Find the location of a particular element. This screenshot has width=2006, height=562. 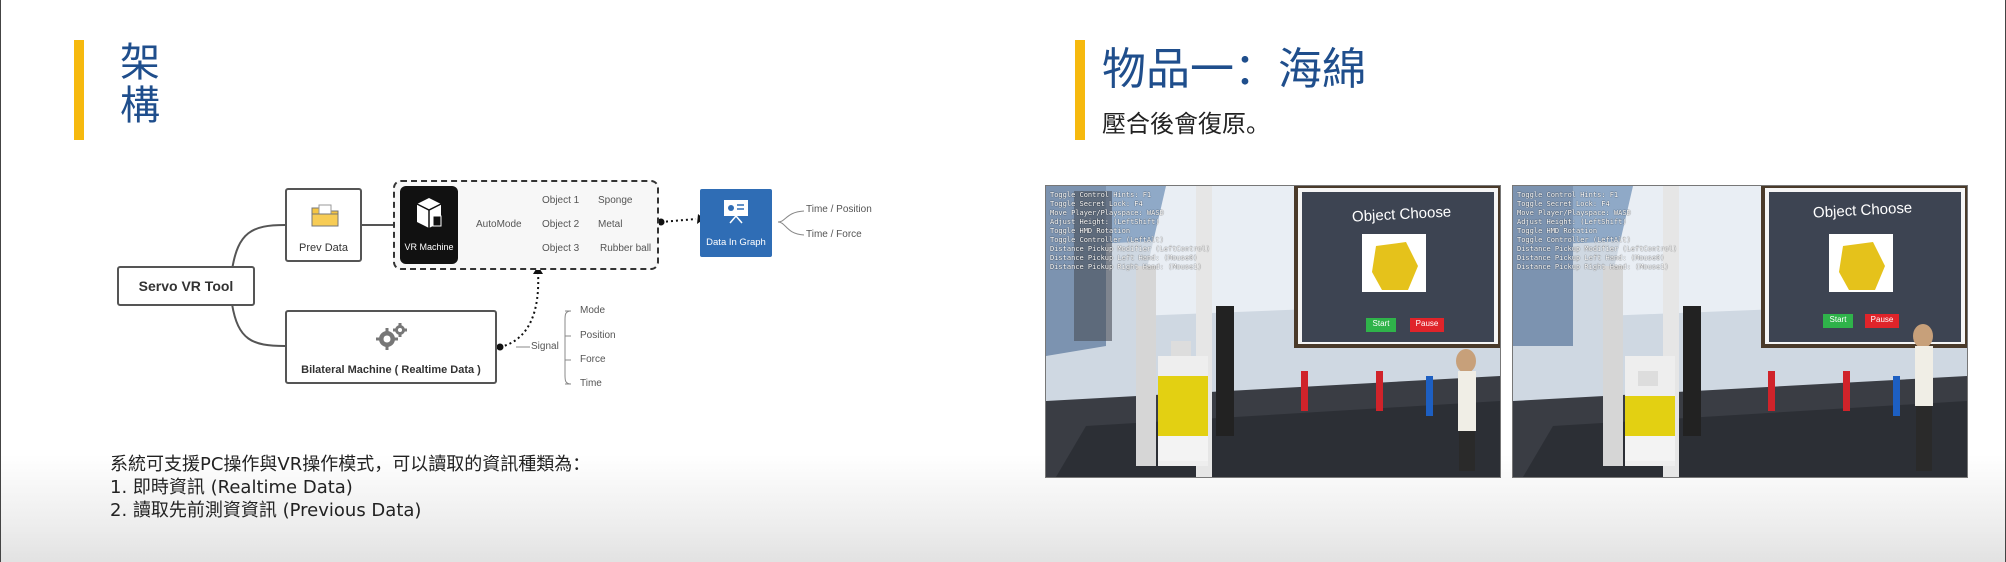

section-subtitle: 壓合後會復原。 is located at coordinates (1186, 124).